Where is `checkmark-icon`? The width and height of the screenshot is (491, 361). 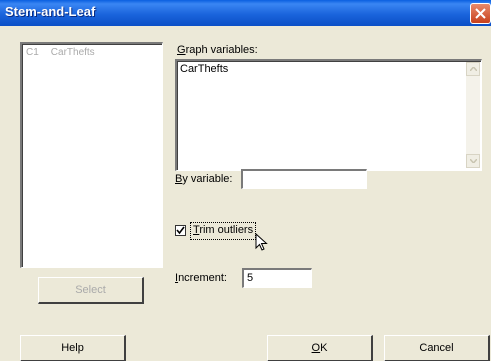
checkmark-icon is located at coordinates (180, 230).